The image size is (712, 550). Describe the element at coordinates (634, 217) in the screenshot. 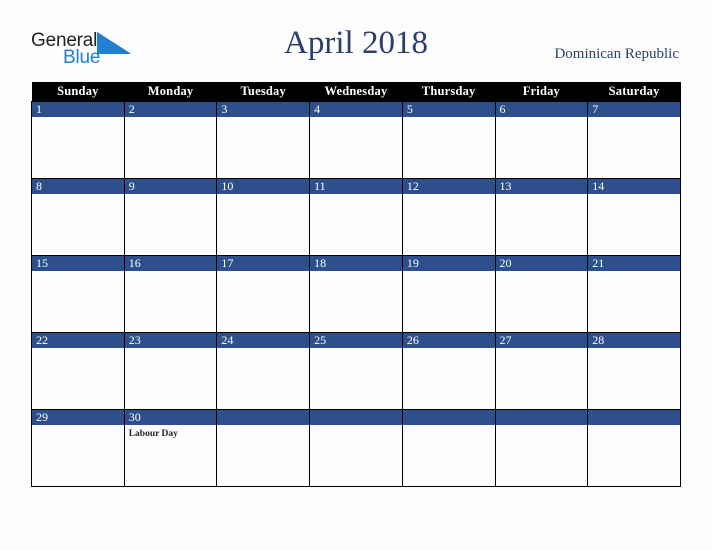

I see `calendar-day-cell: 14` at that location.